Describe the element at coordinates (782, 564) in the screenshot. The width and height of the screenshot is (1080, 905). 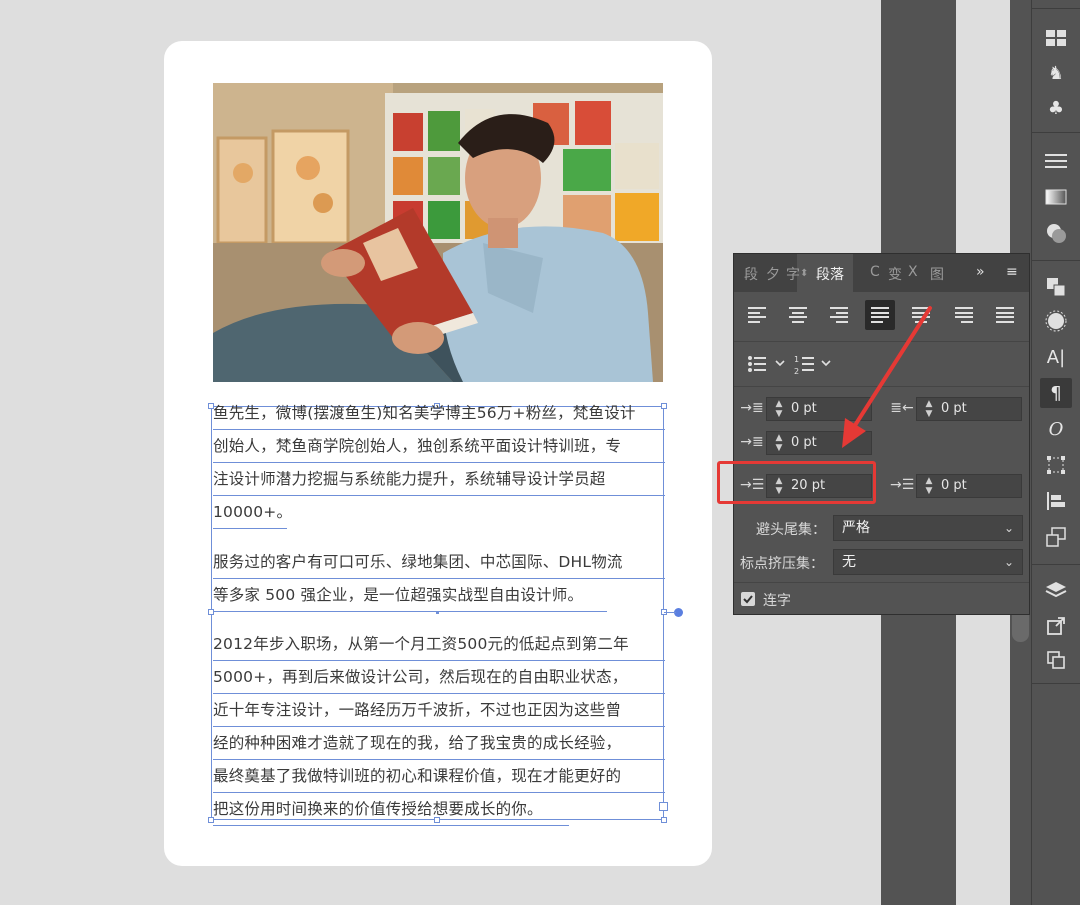
I see `mojikumi-label: 标点挤压集：` at that location.